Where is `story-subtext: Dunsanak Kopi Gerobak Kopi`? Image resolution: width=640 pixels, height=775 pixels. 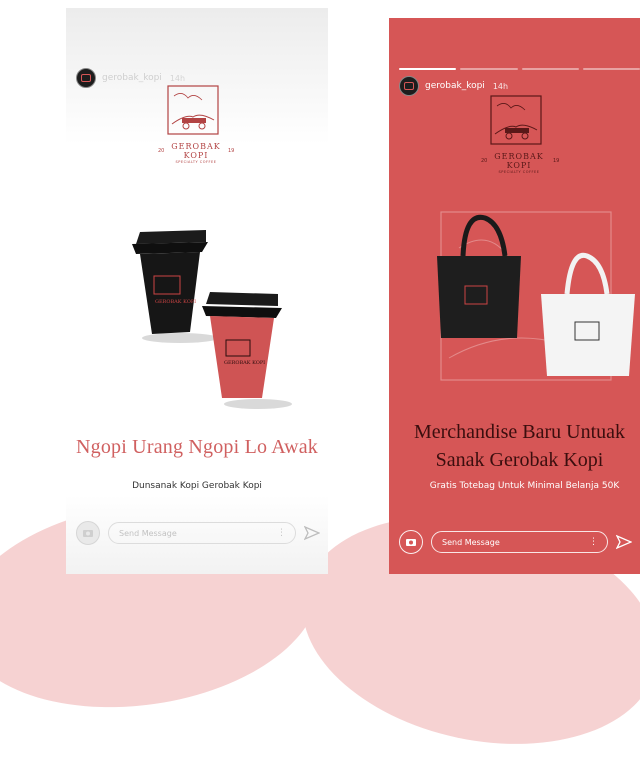 story-subtext: Dunsanak Kopi Gerobak Kopi is located at coordinates (197, 486).